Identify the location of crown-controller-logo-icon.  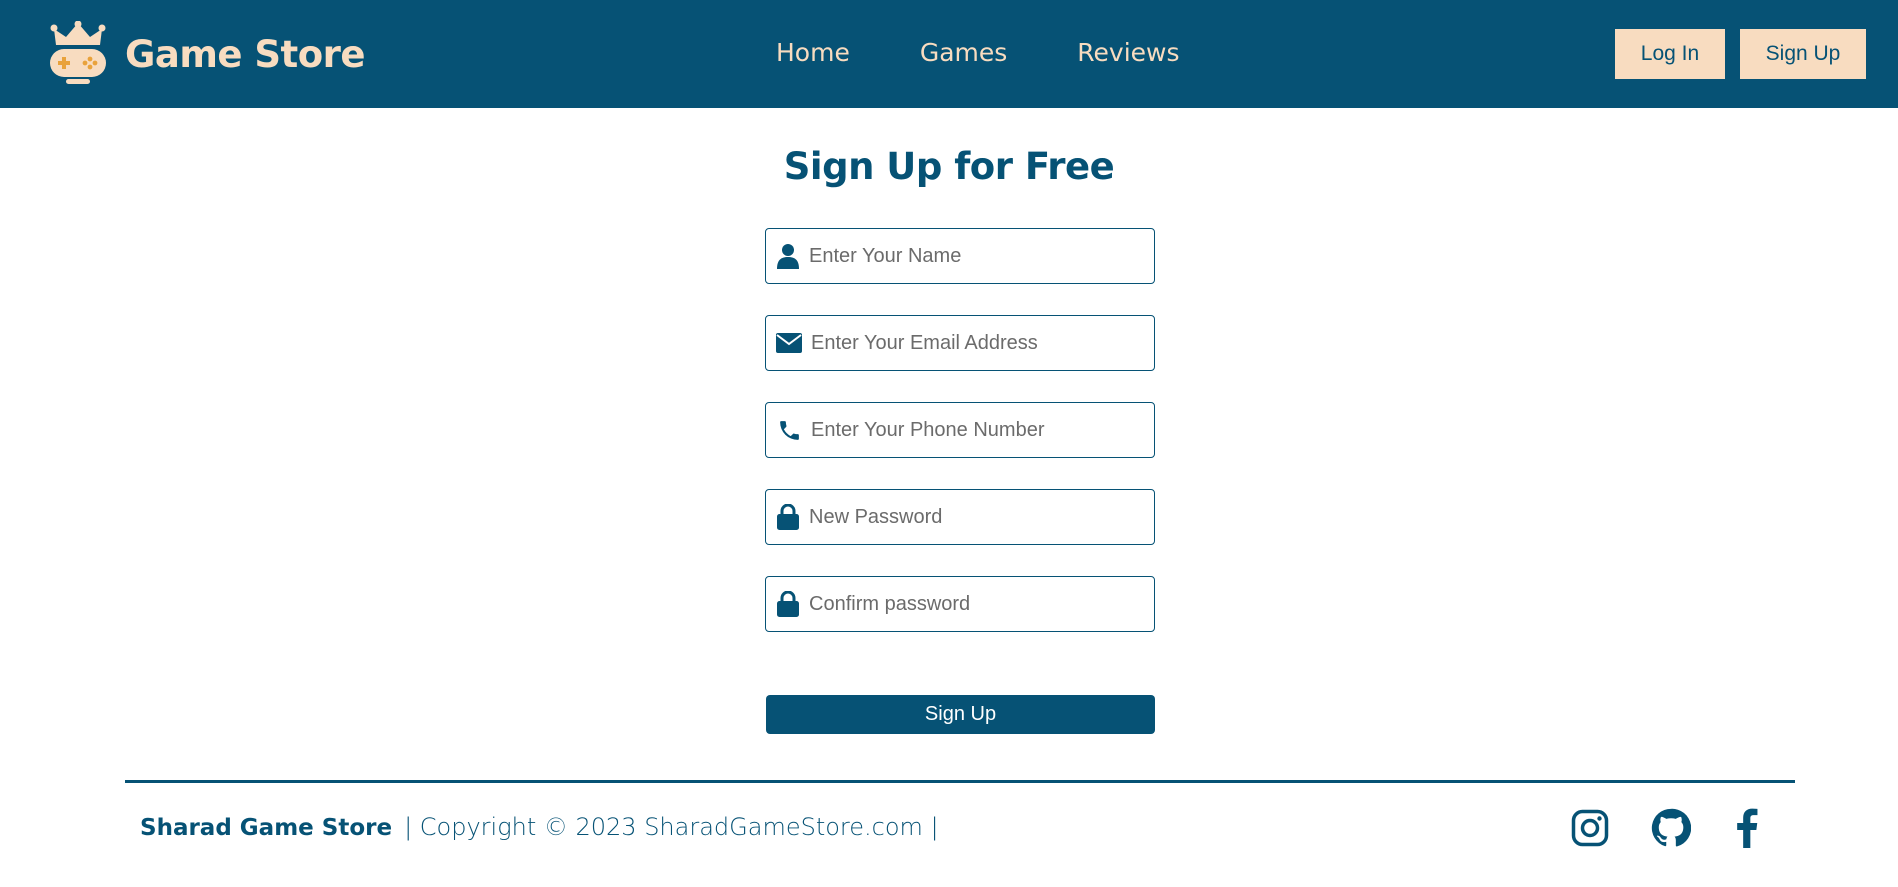
(78, 52).